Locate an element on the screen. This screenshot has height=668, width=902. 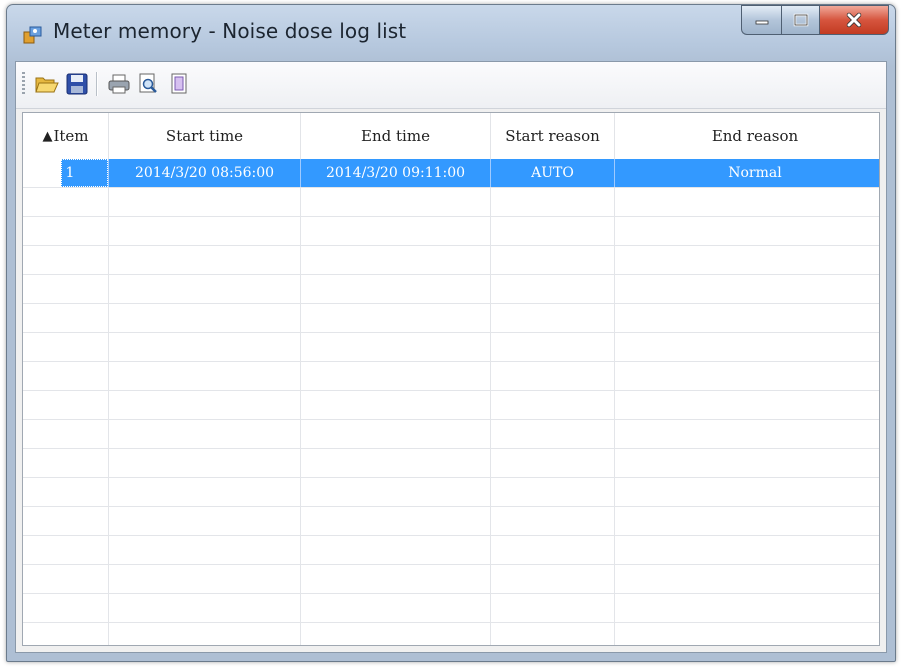
print-preview-button is located at coordinates (149, 84).